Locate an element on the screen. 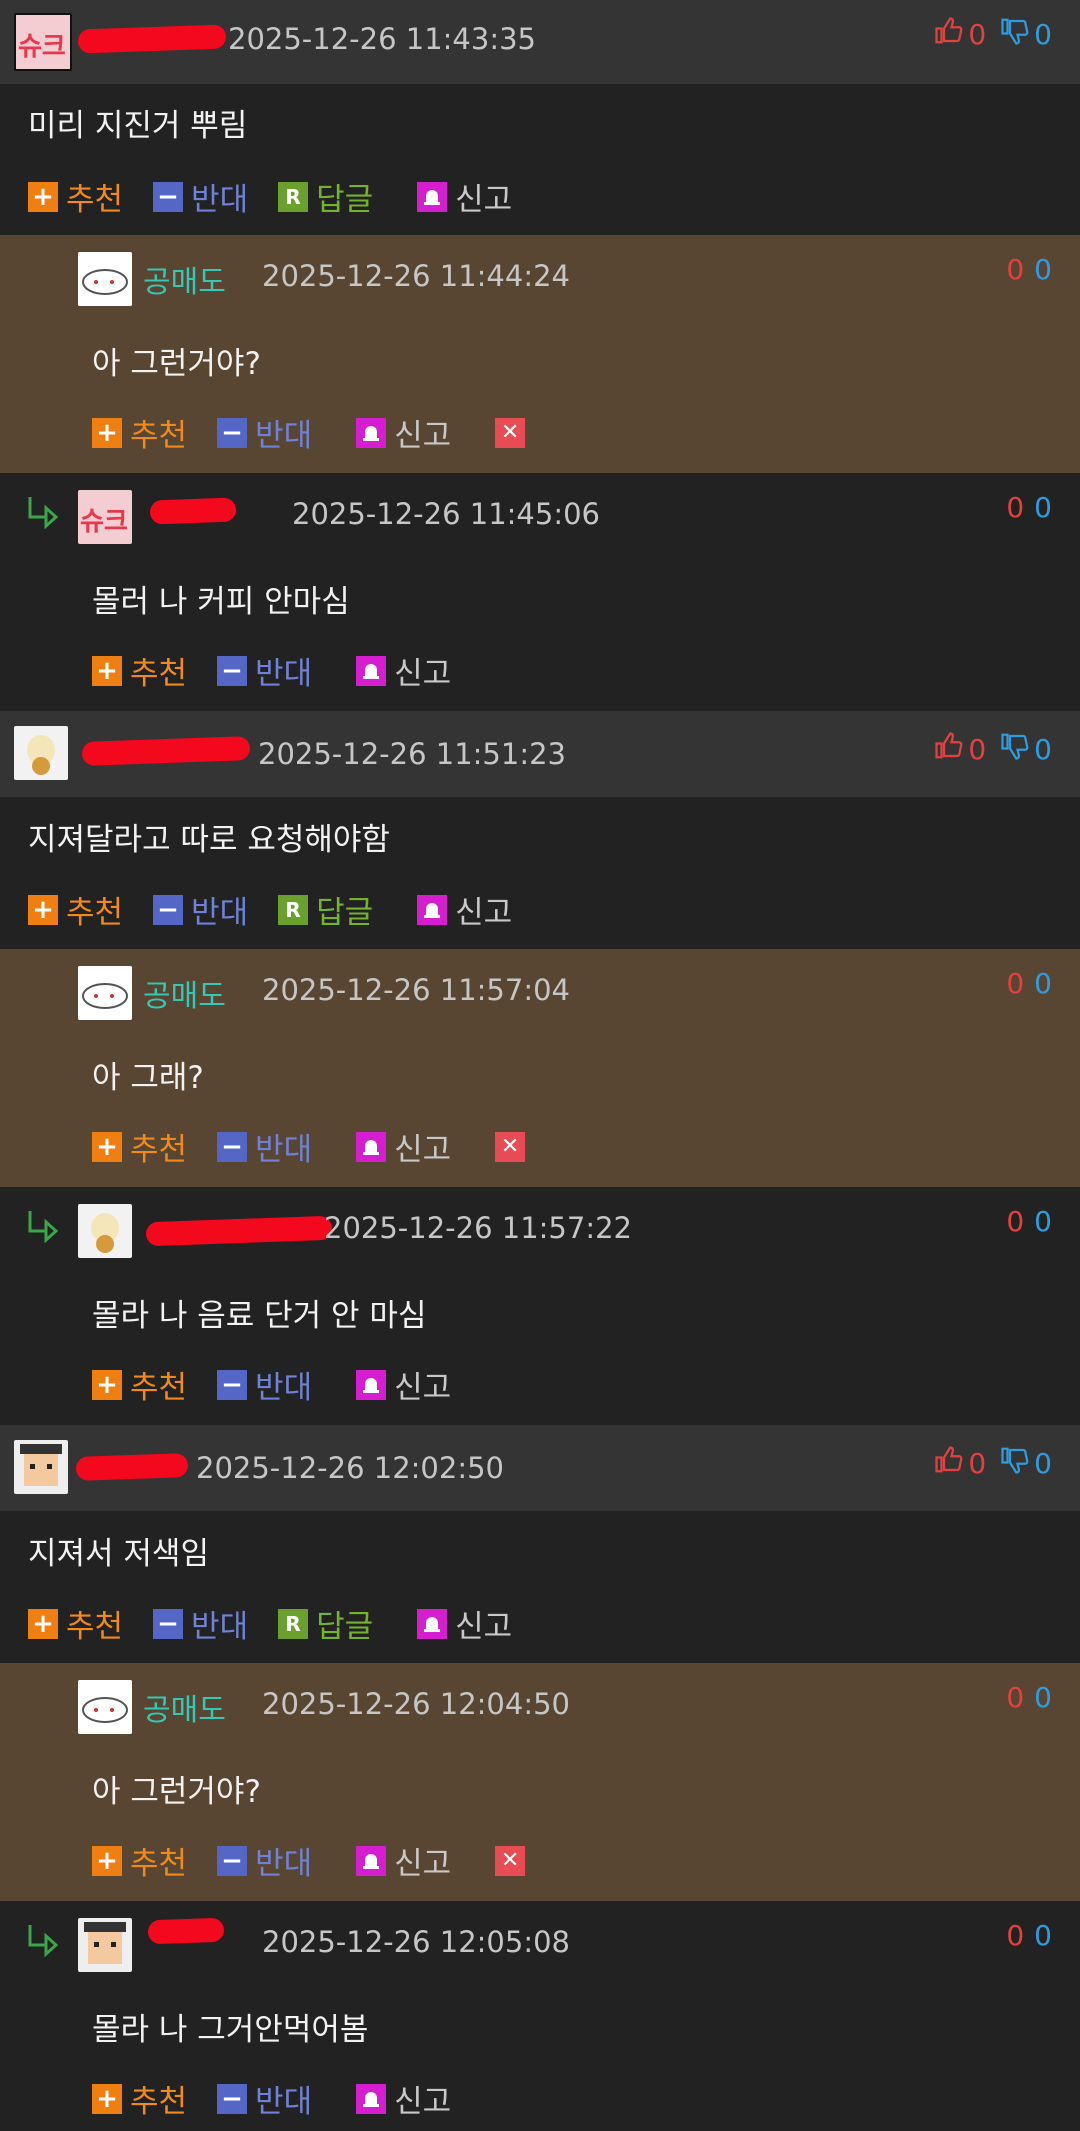  comment-actions: + 추천 − 반대 신고 is located at coordinates (286, 2098).